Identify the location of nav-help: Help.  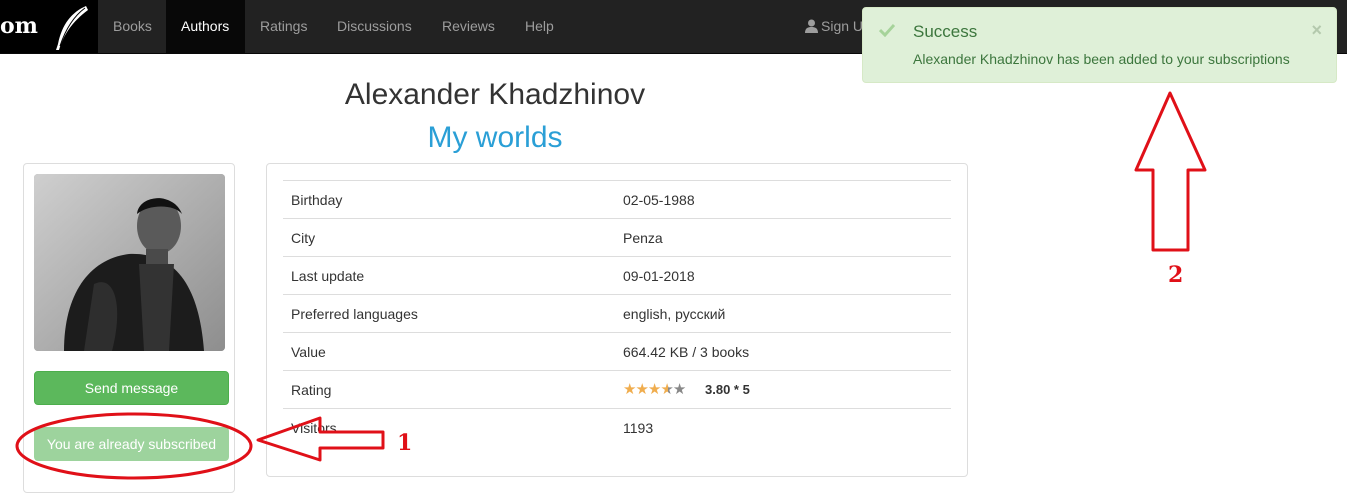
(539, 26).